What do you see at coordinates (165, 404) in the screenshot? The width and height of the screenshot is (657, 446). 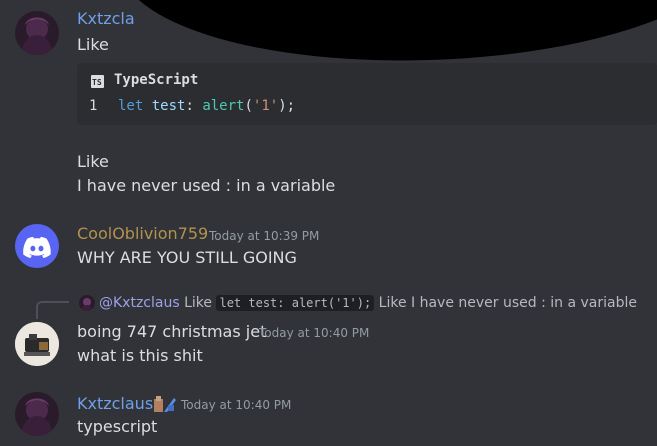 I see `role-badge-icon` at bounding box center [165, 404].